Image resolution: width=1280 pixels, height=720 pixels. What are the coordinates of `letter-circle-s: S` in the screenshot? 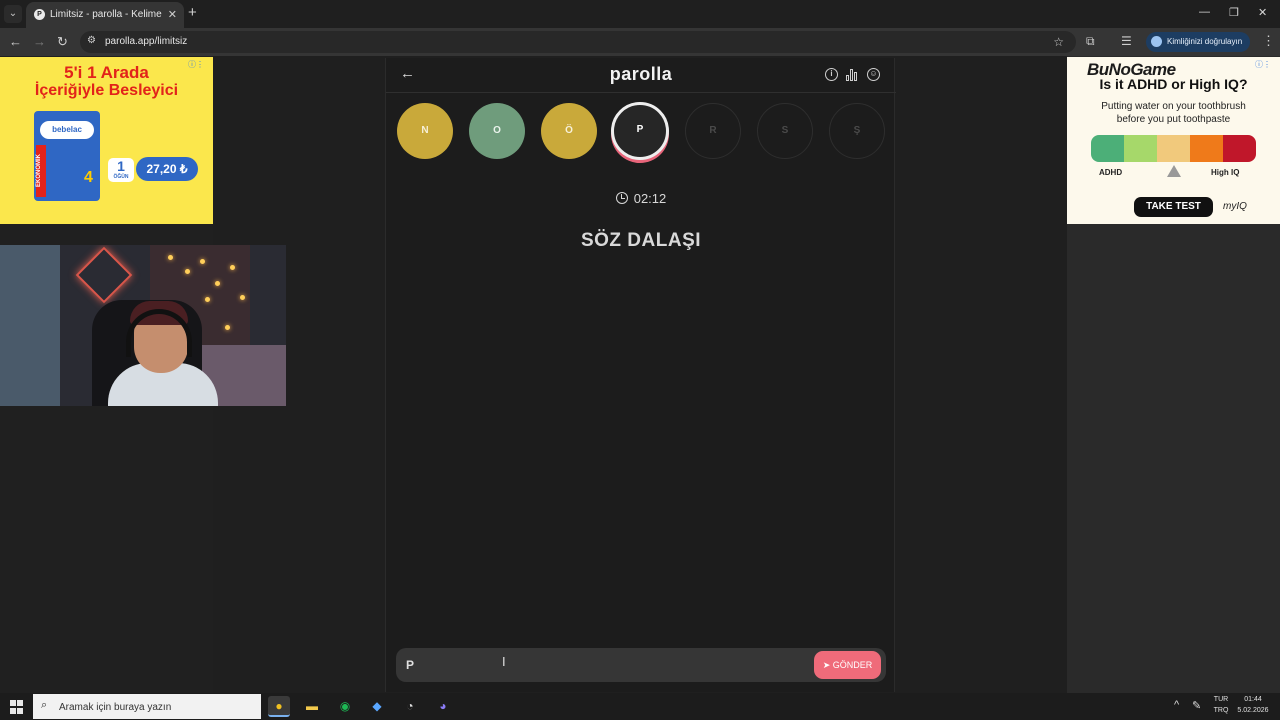 It's located at (785, 131).